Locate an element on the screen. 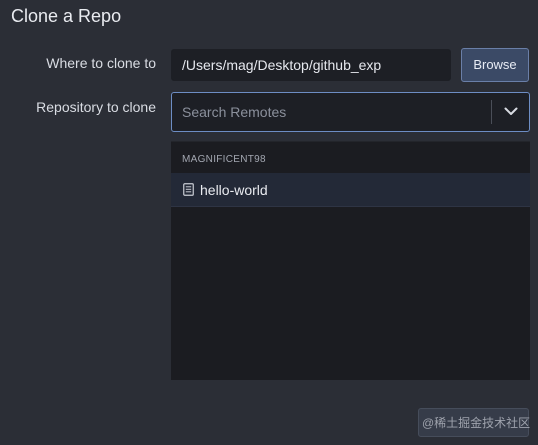 The height and width of the screenshot is (445, 538). dialog-title: Clone a Repo is located at coordinates (66, 16).